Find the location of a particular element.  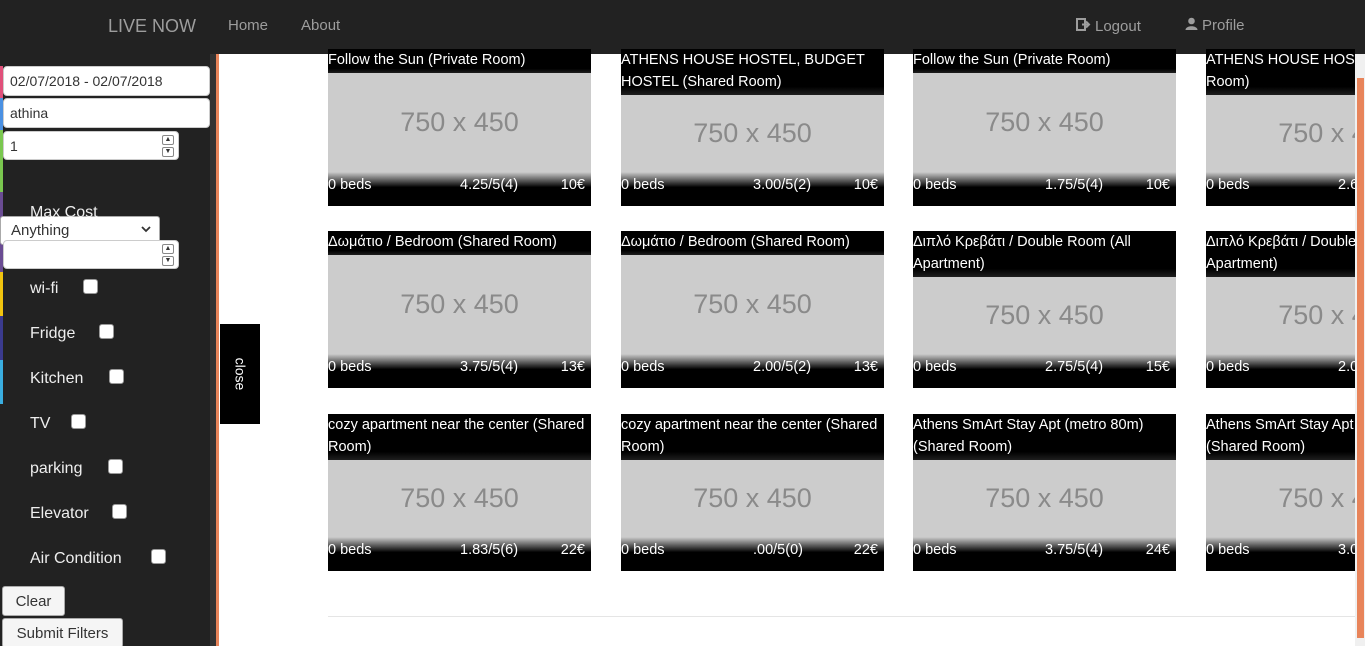

fridge-checkbox is located at coordinates (106, 331).